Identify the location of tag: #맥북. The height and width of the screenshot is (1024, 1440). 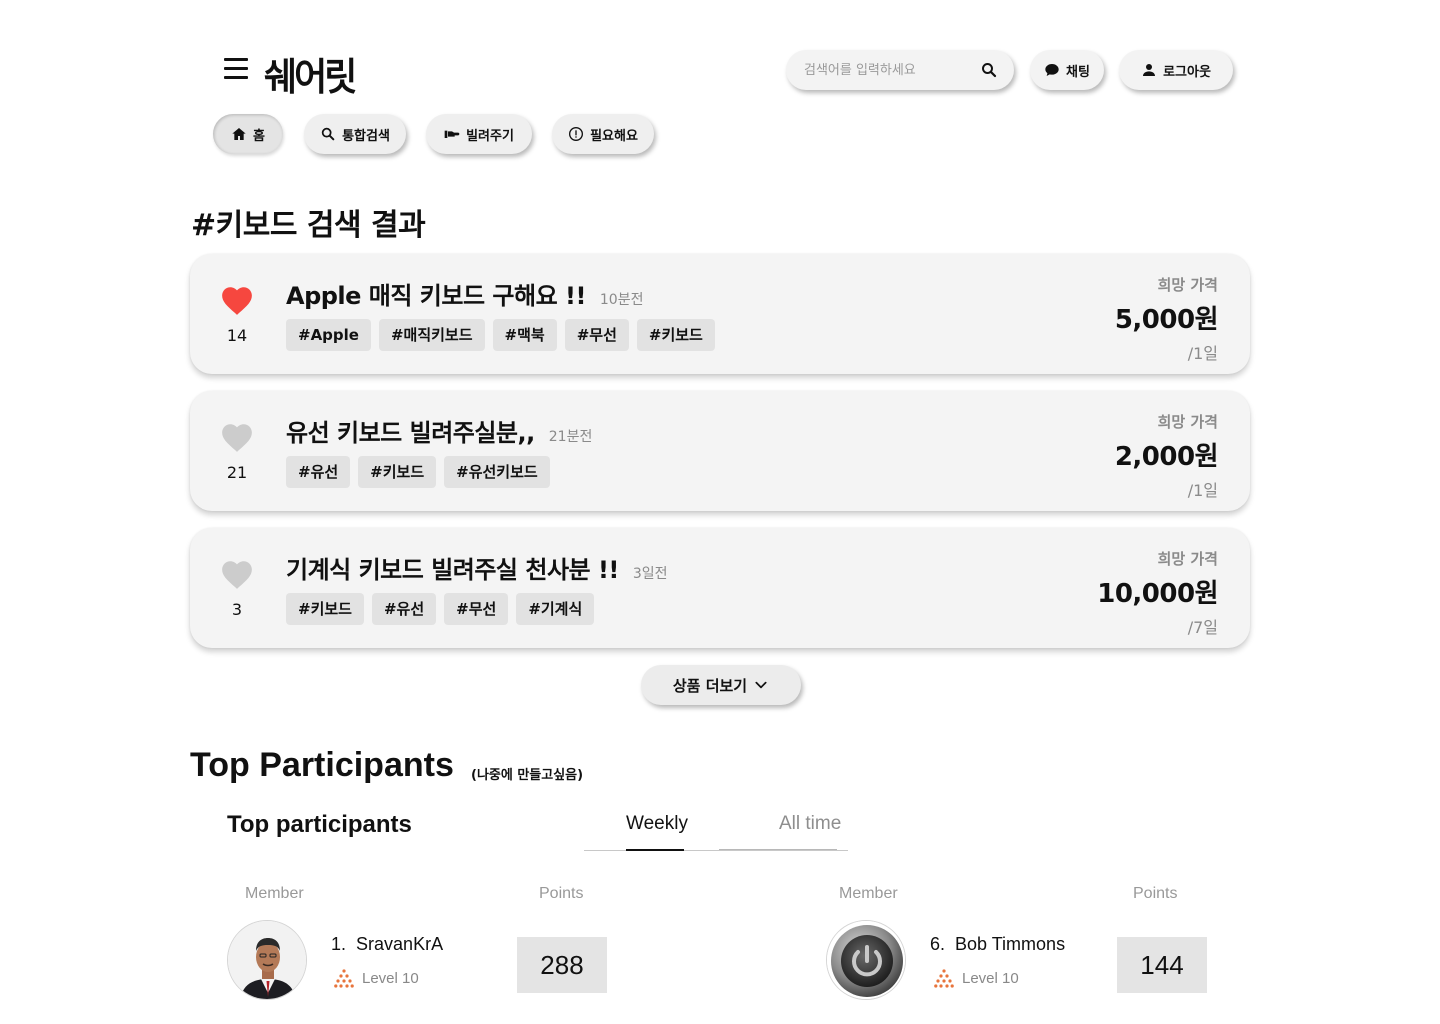
(524, 335).